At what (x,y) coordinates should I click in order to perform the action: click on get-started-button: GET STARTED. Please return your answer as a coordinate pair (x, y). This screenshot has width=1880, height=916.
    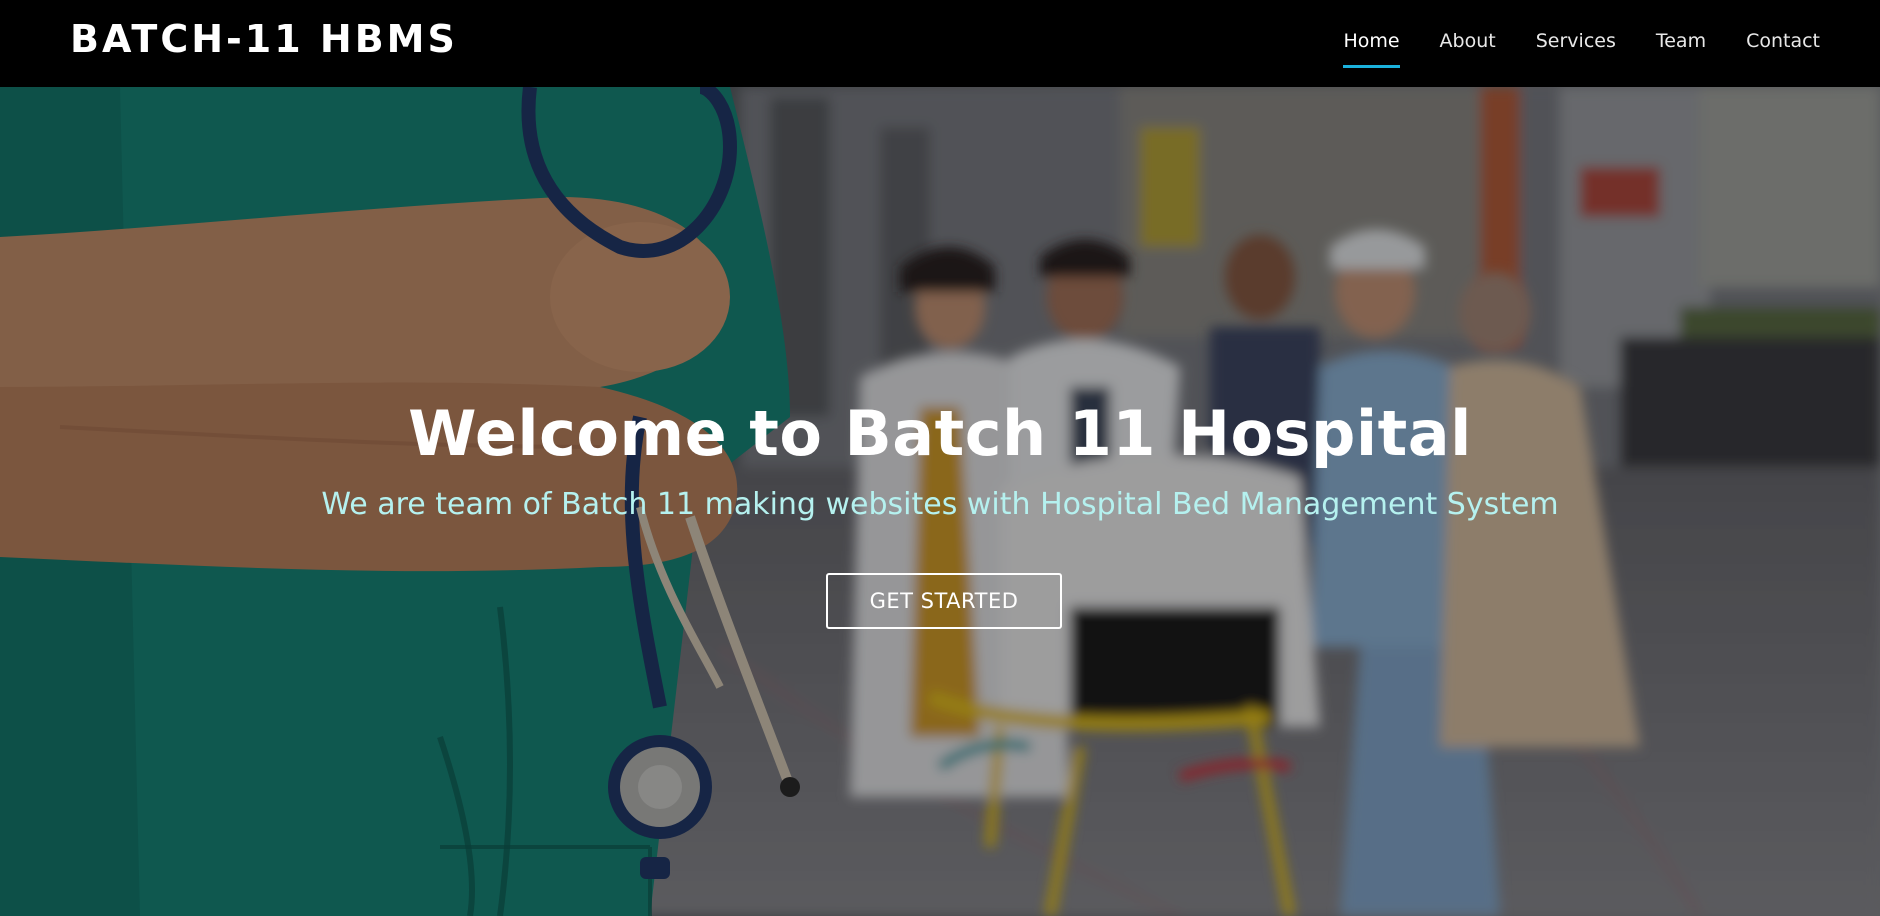
    Looking at the image, I should click on (944, 601).